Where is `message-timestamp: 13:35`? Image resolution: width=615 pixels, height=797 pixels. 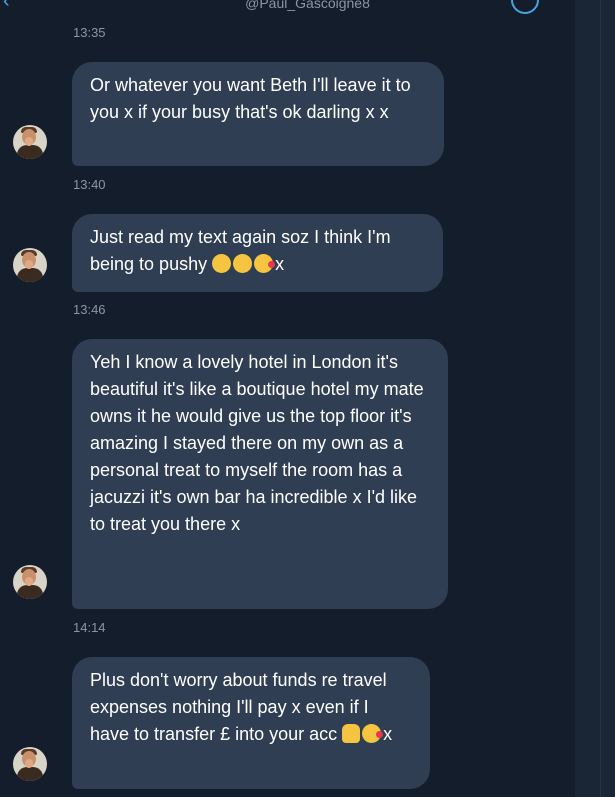
message-timestamp: 13:35 is located at coordinates (89, 32).